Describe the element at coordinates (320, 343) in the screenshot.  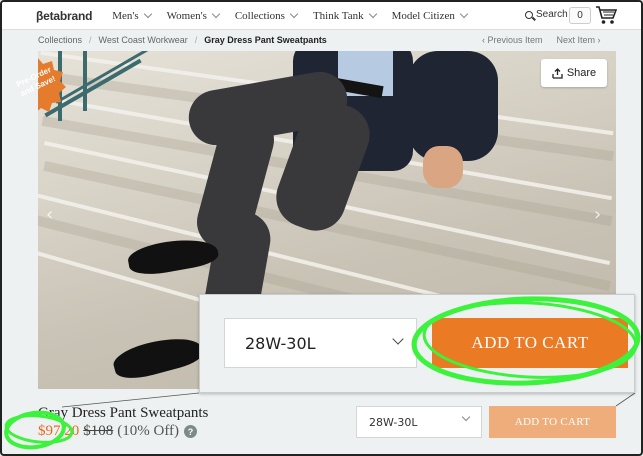
I see `size-select-zoomed: 28W-30L` at that location.